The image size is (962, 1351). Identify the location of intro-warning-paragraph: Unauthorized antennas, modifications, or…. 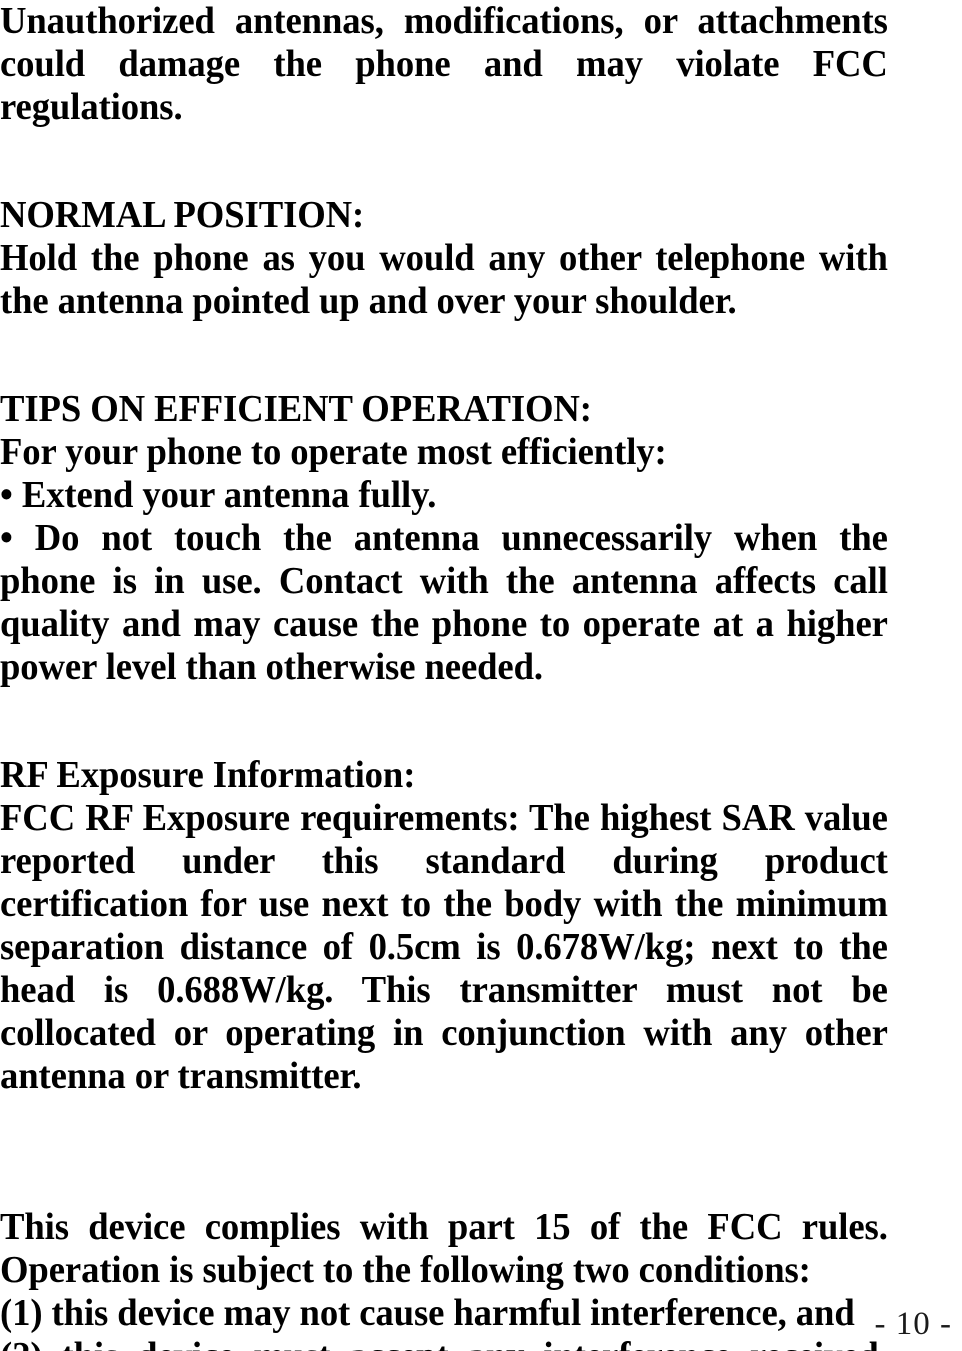
(444, 64).